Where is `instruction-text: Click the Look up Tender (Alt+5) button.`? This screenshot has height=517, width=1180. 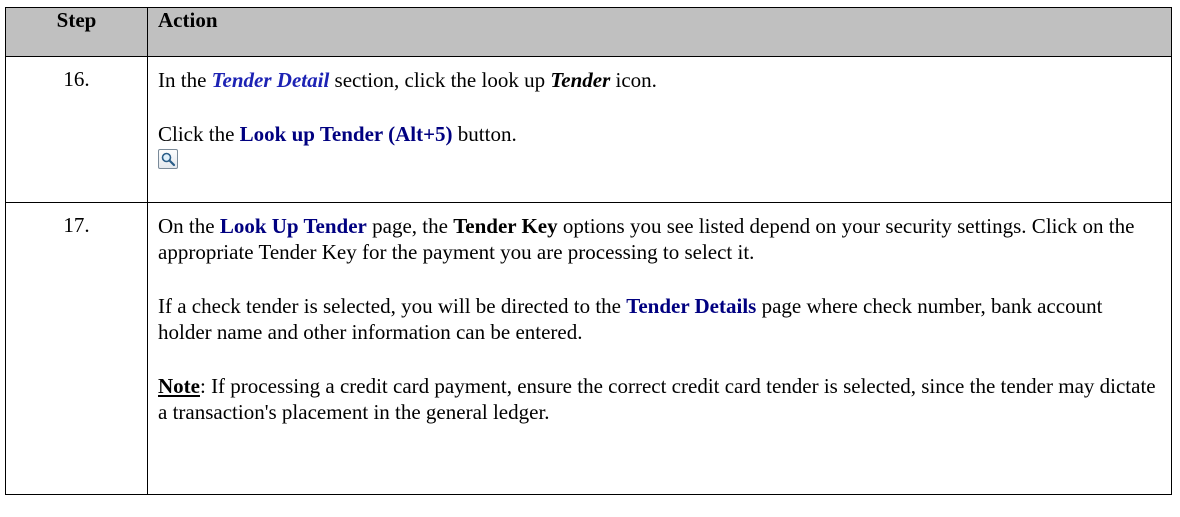 instruction-text: Click the Look up Tender (Alt+5) button. is located at coordinates (658, 134).